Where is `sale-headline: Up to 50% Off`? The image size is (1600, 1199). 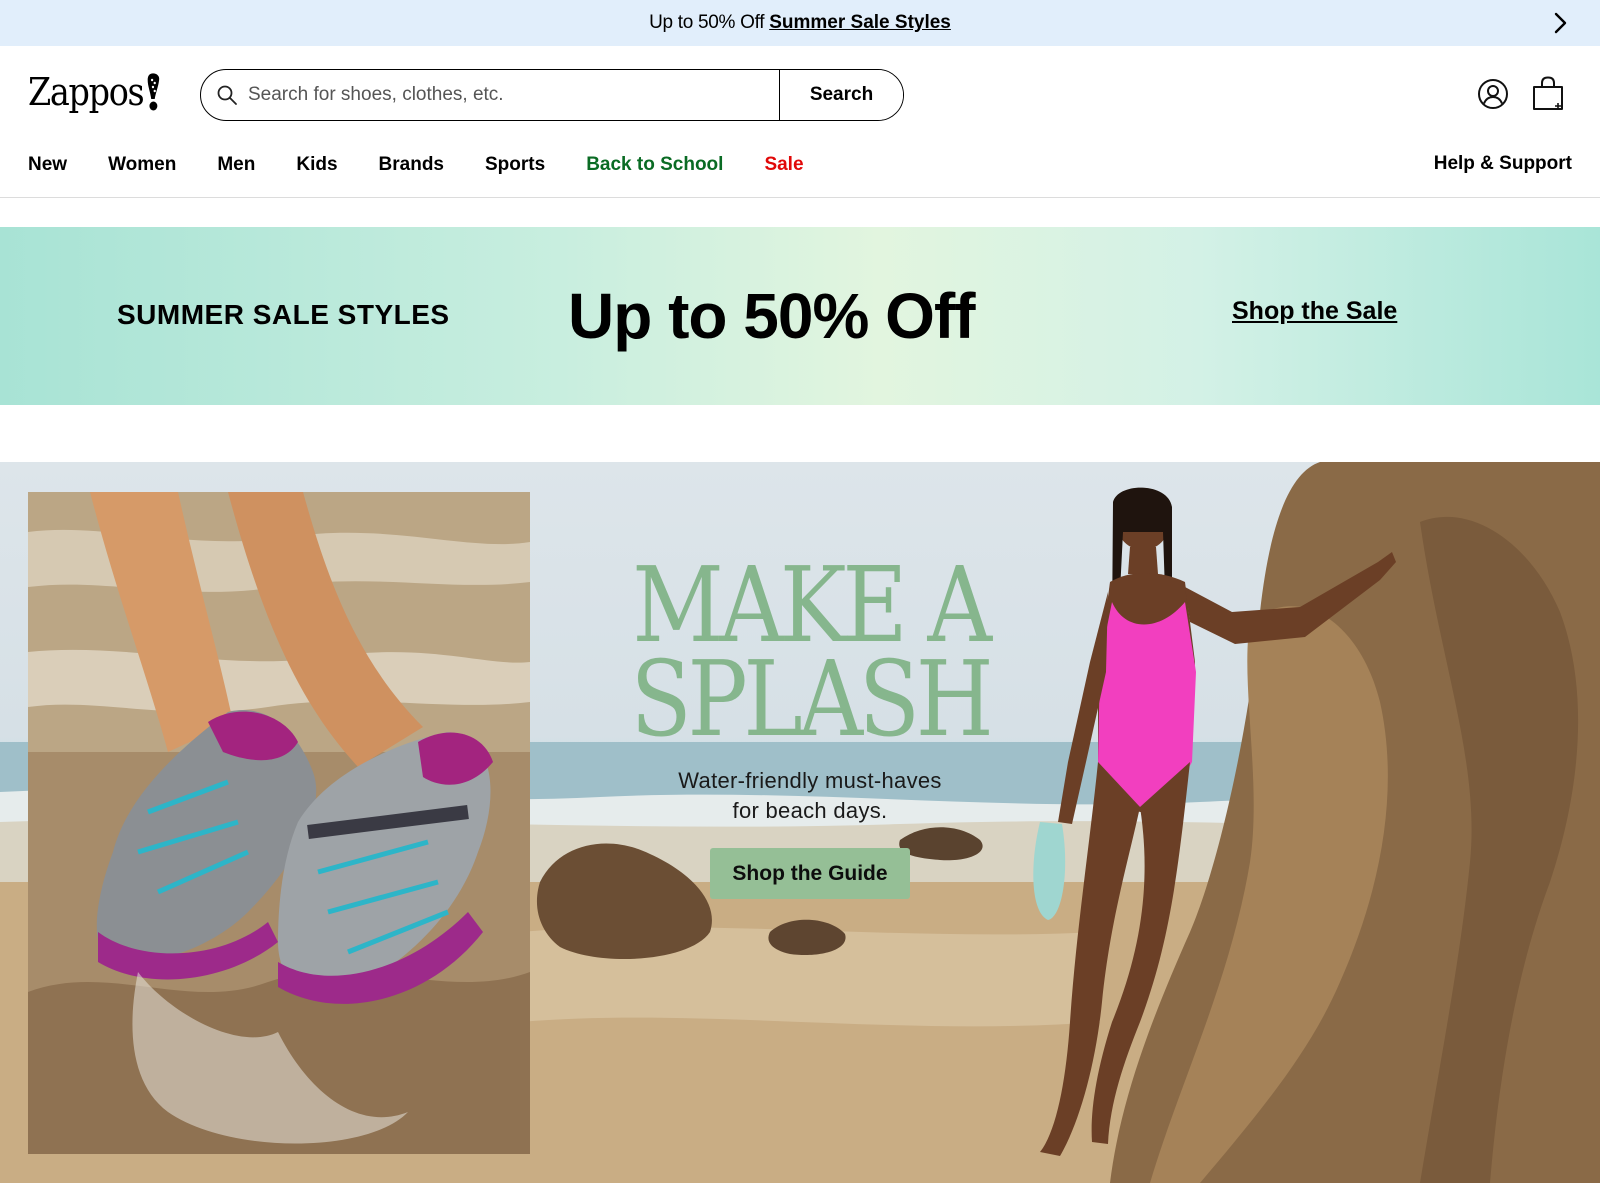
sale-headline: Up to 50% Off is located at coordinates (772, 316).